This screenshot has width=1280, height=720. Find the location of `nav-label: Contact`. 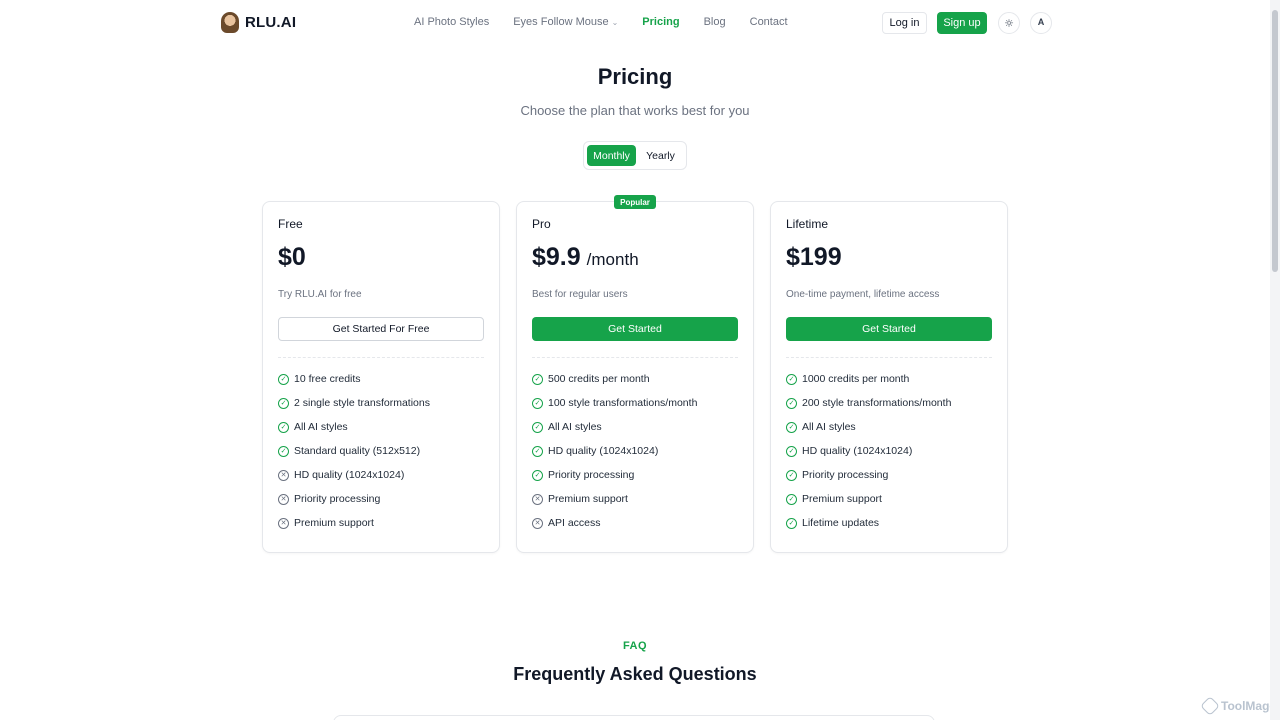

nav-label: Contact is located at coordinates (768, 22).